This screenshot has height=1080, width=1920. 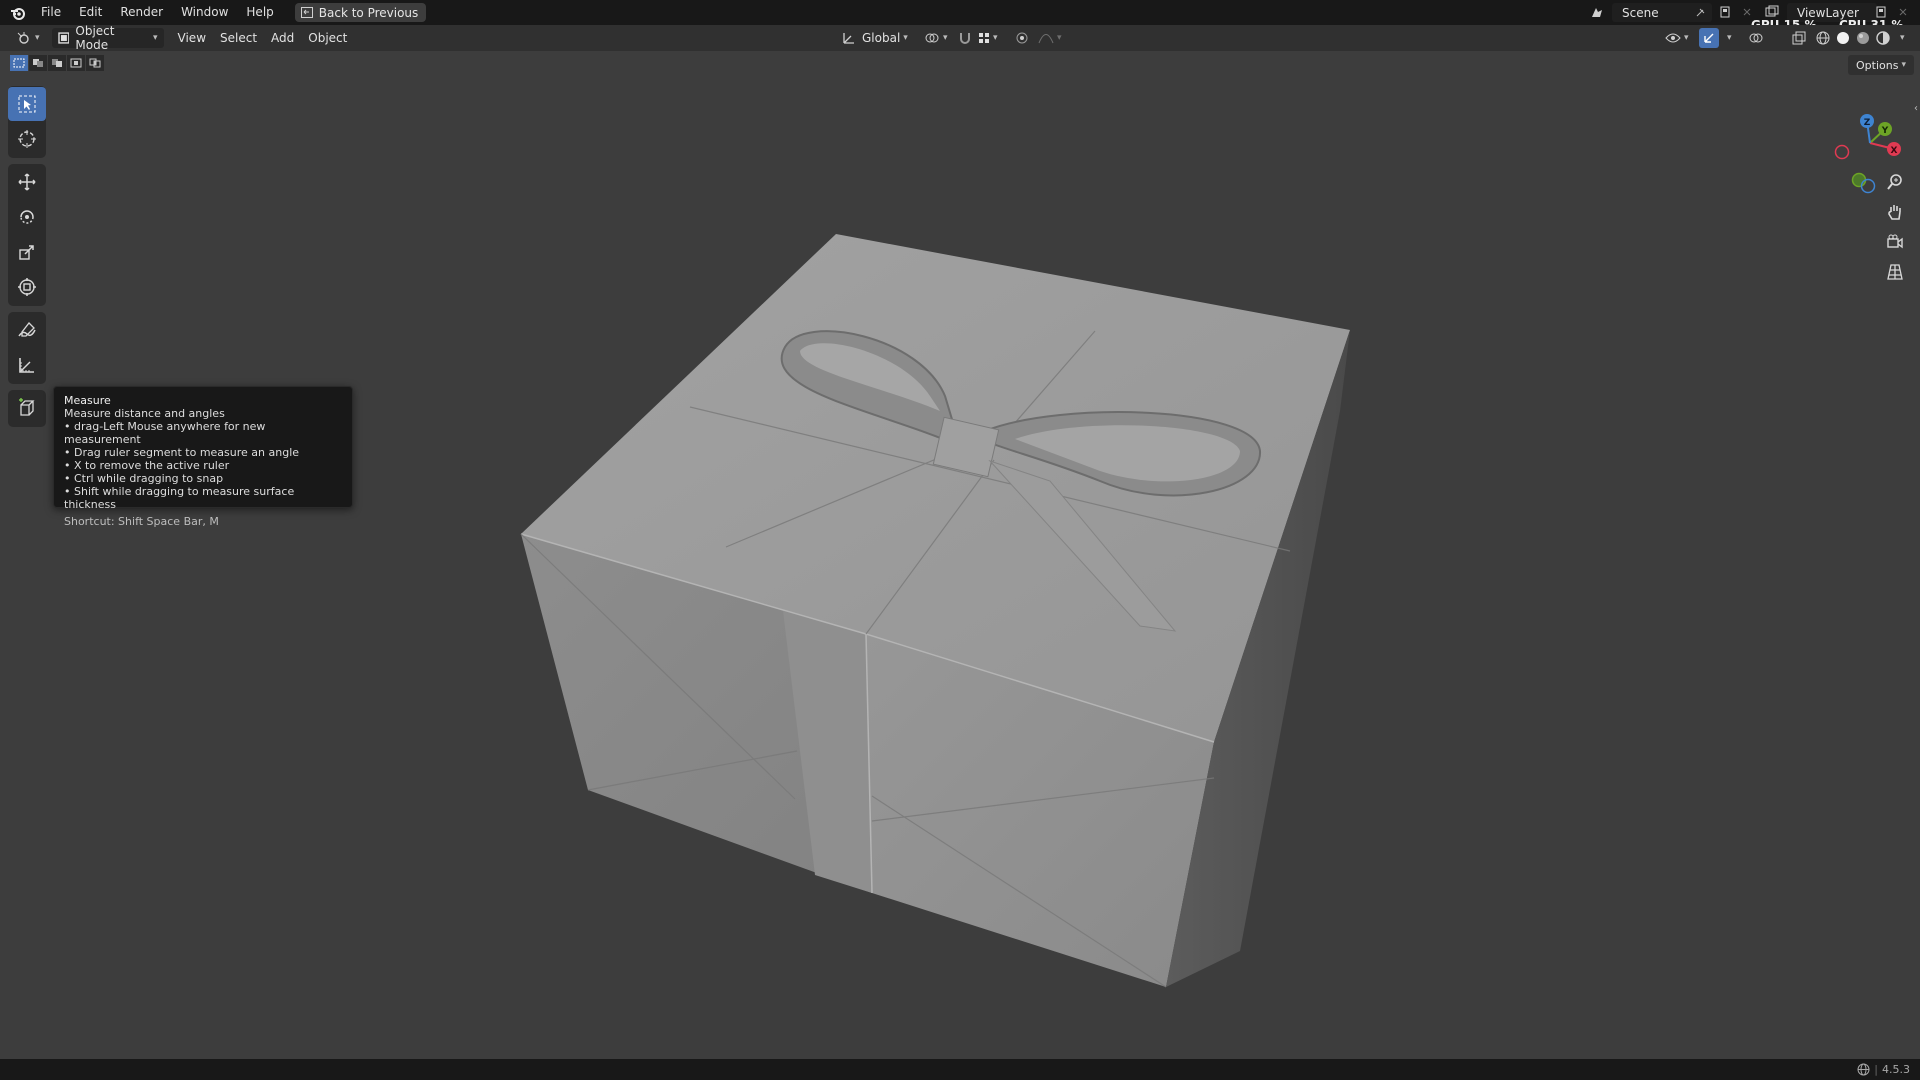 What do you see at coordinates (1877, 65) in the screenshot?
I see `options-label: Options` at bounding box center [1877, 65].